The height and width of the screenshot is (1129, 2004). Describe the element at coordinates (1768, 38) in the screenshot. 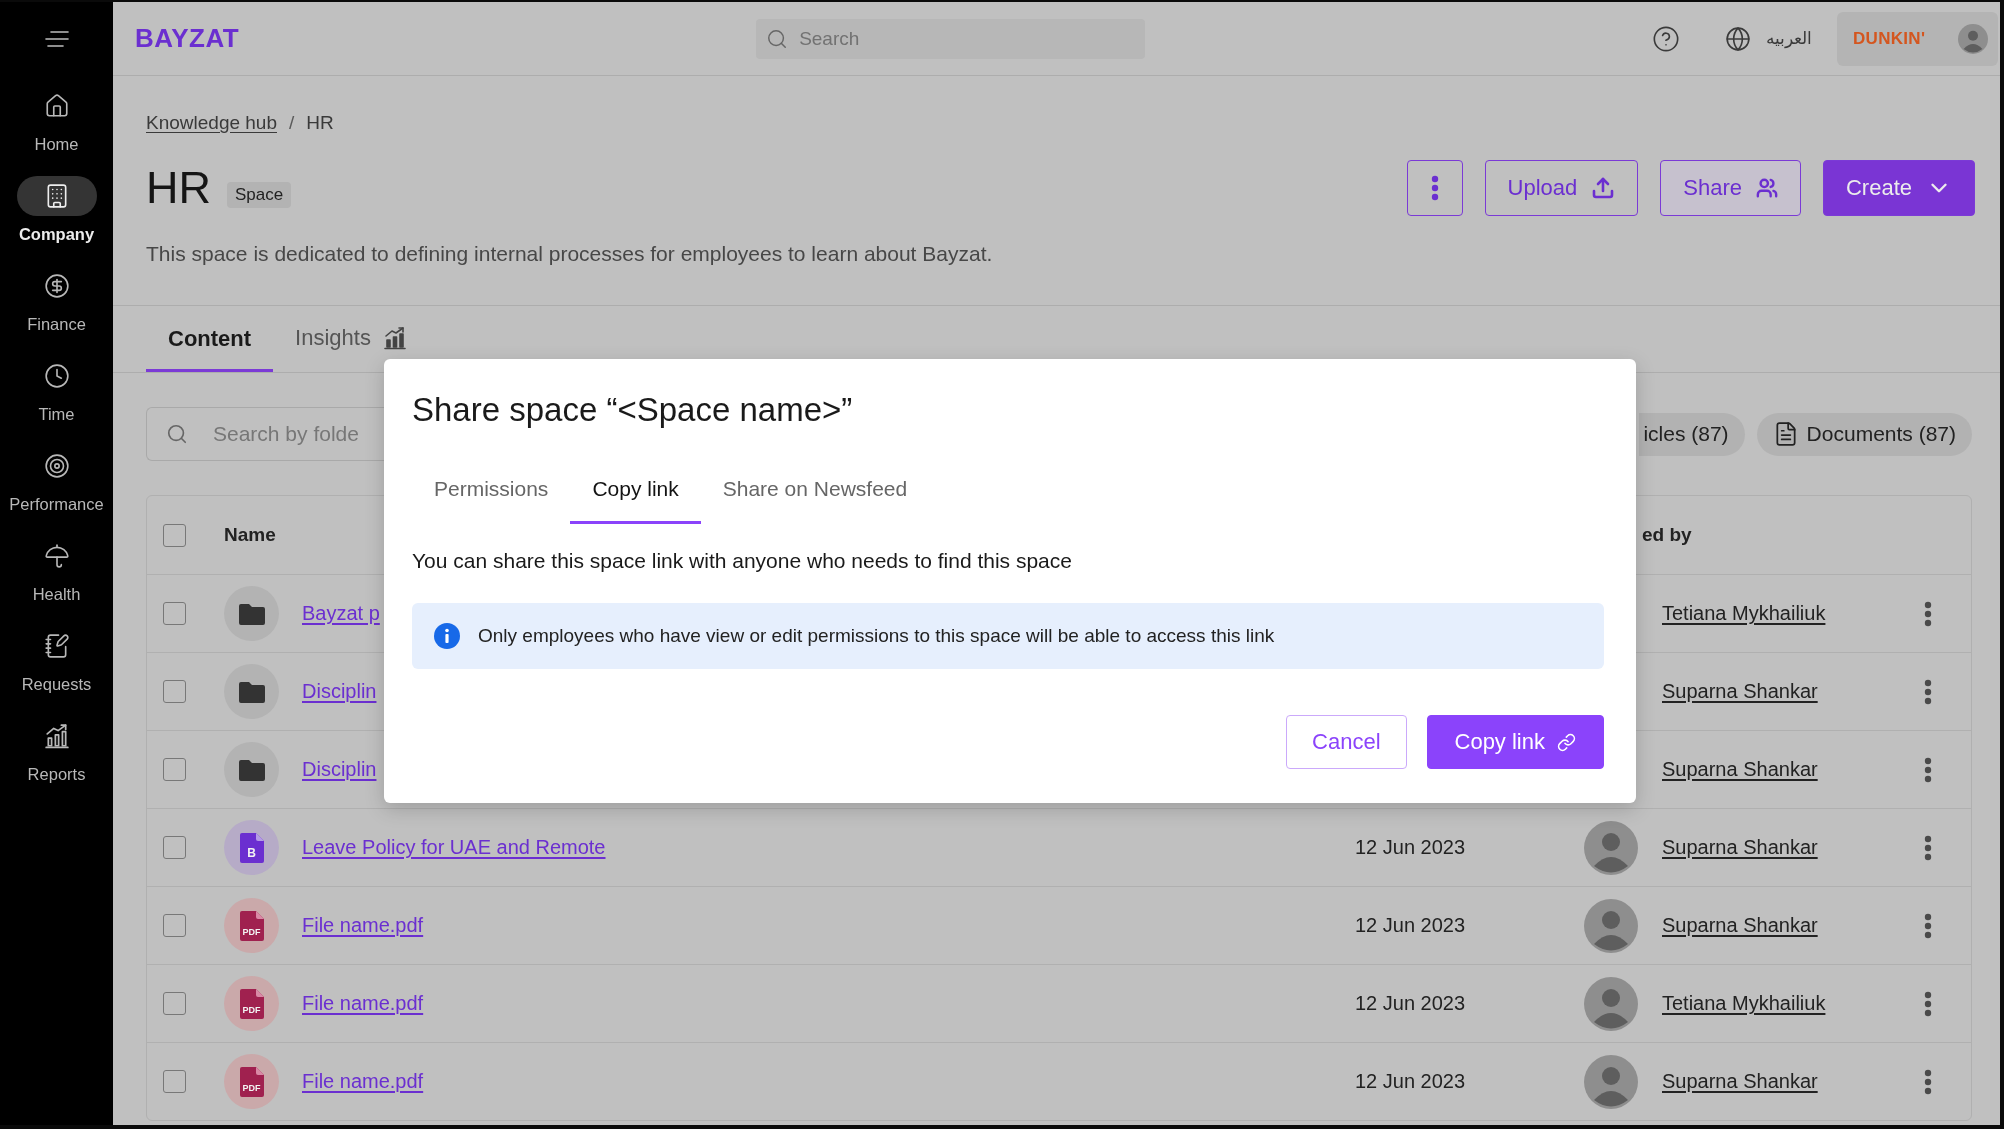

I see `language-button: العربيه` at that location.